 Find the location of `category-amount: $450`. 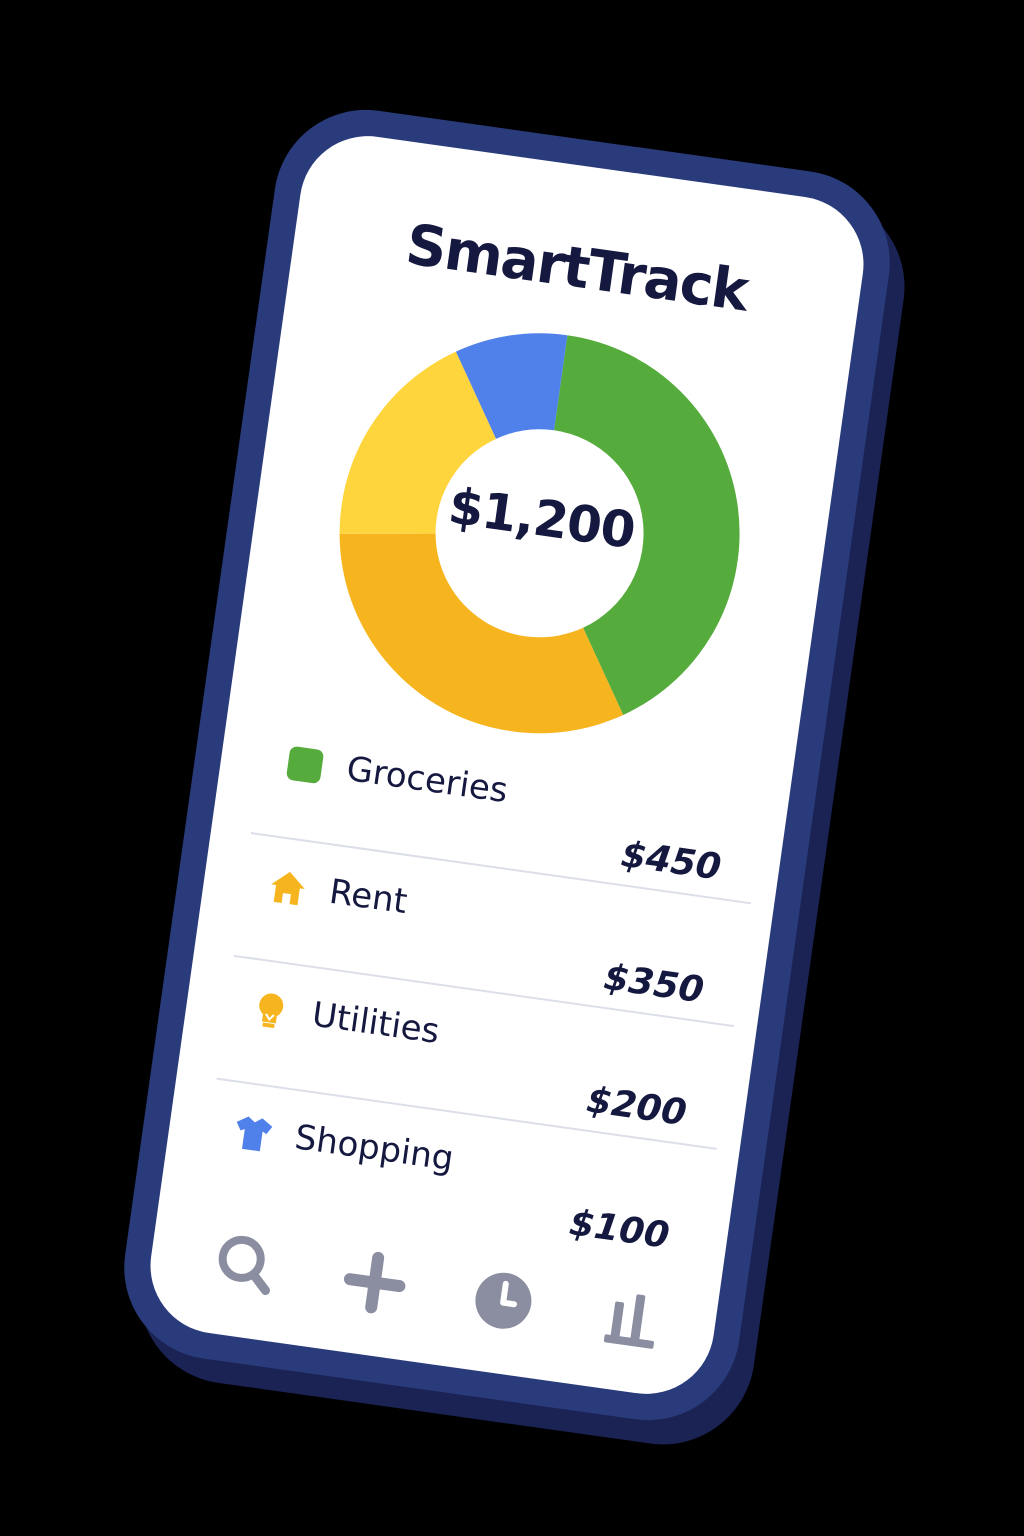

category-amount: $450 is located at coordinates (671, 861).